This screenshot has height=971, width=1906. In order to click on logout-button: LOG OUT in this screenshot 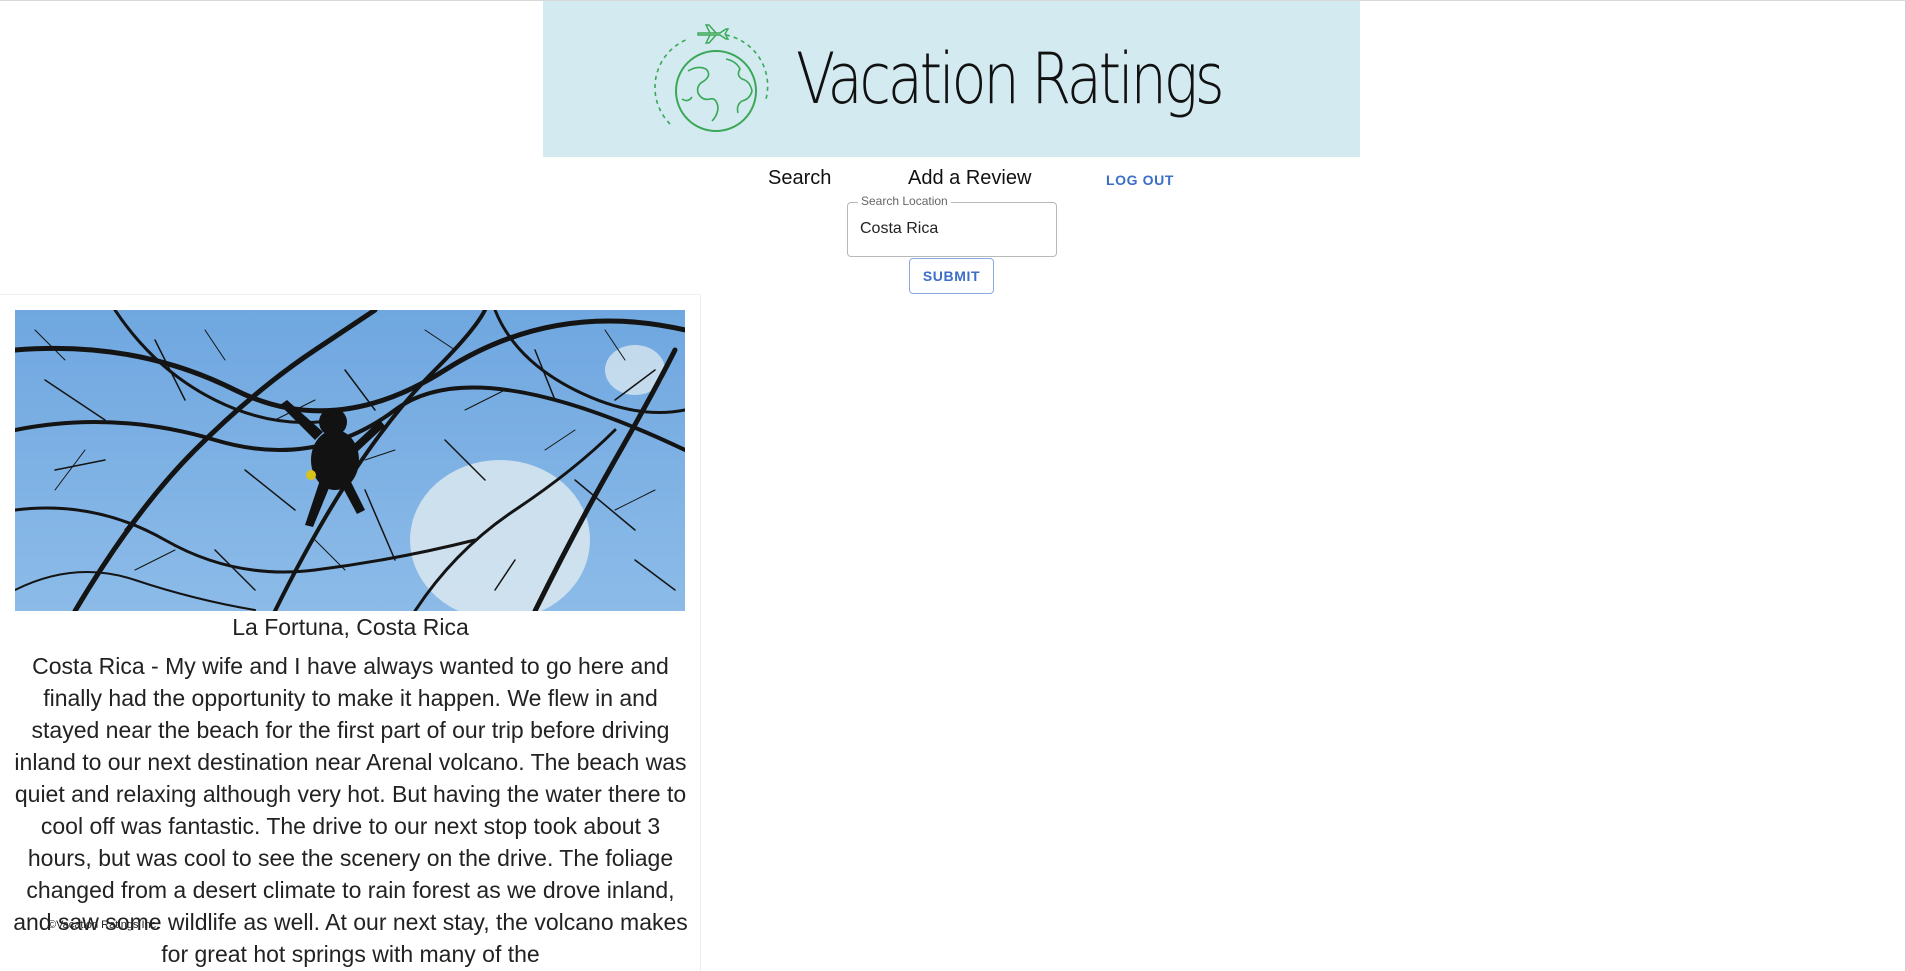, I will do `click(1140, 180)`.